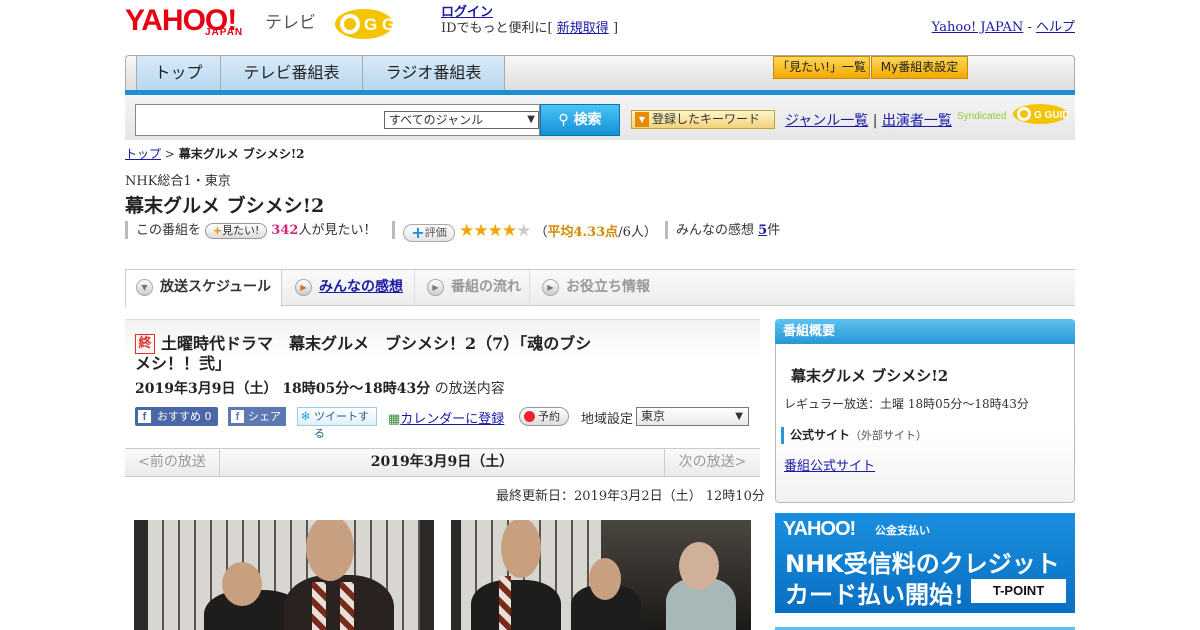 This screenshot has height=630, width=1200. I want to click on twitter-bird-icon: ✻, so click(306, 416).